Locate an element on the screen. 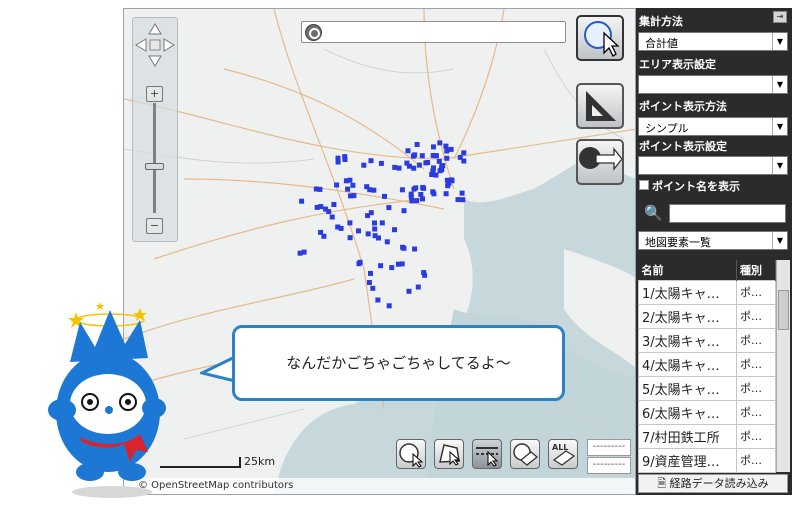 This screenshot has width=800, height=522. select-circle-tool-button is located at coordinates (600, 38).